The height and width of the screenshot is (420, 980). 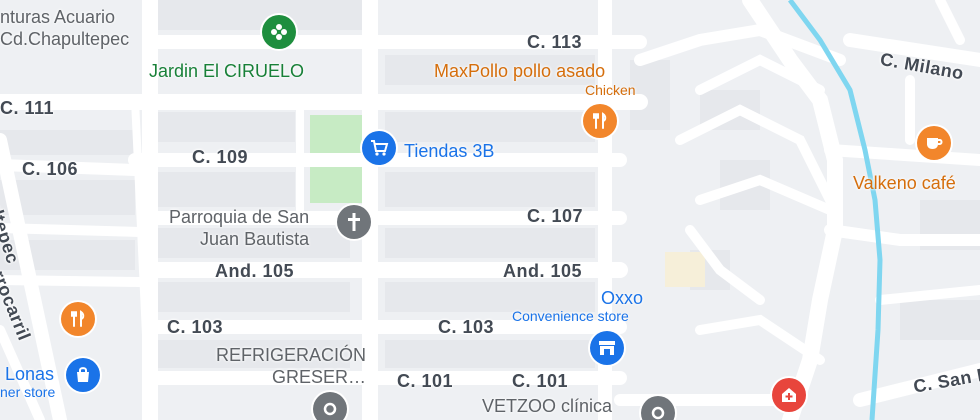 What do you see at coordinates (555, 42) in the screenshot?
I see `street-label-c113: C. 113` at bounding box center [555, 42].